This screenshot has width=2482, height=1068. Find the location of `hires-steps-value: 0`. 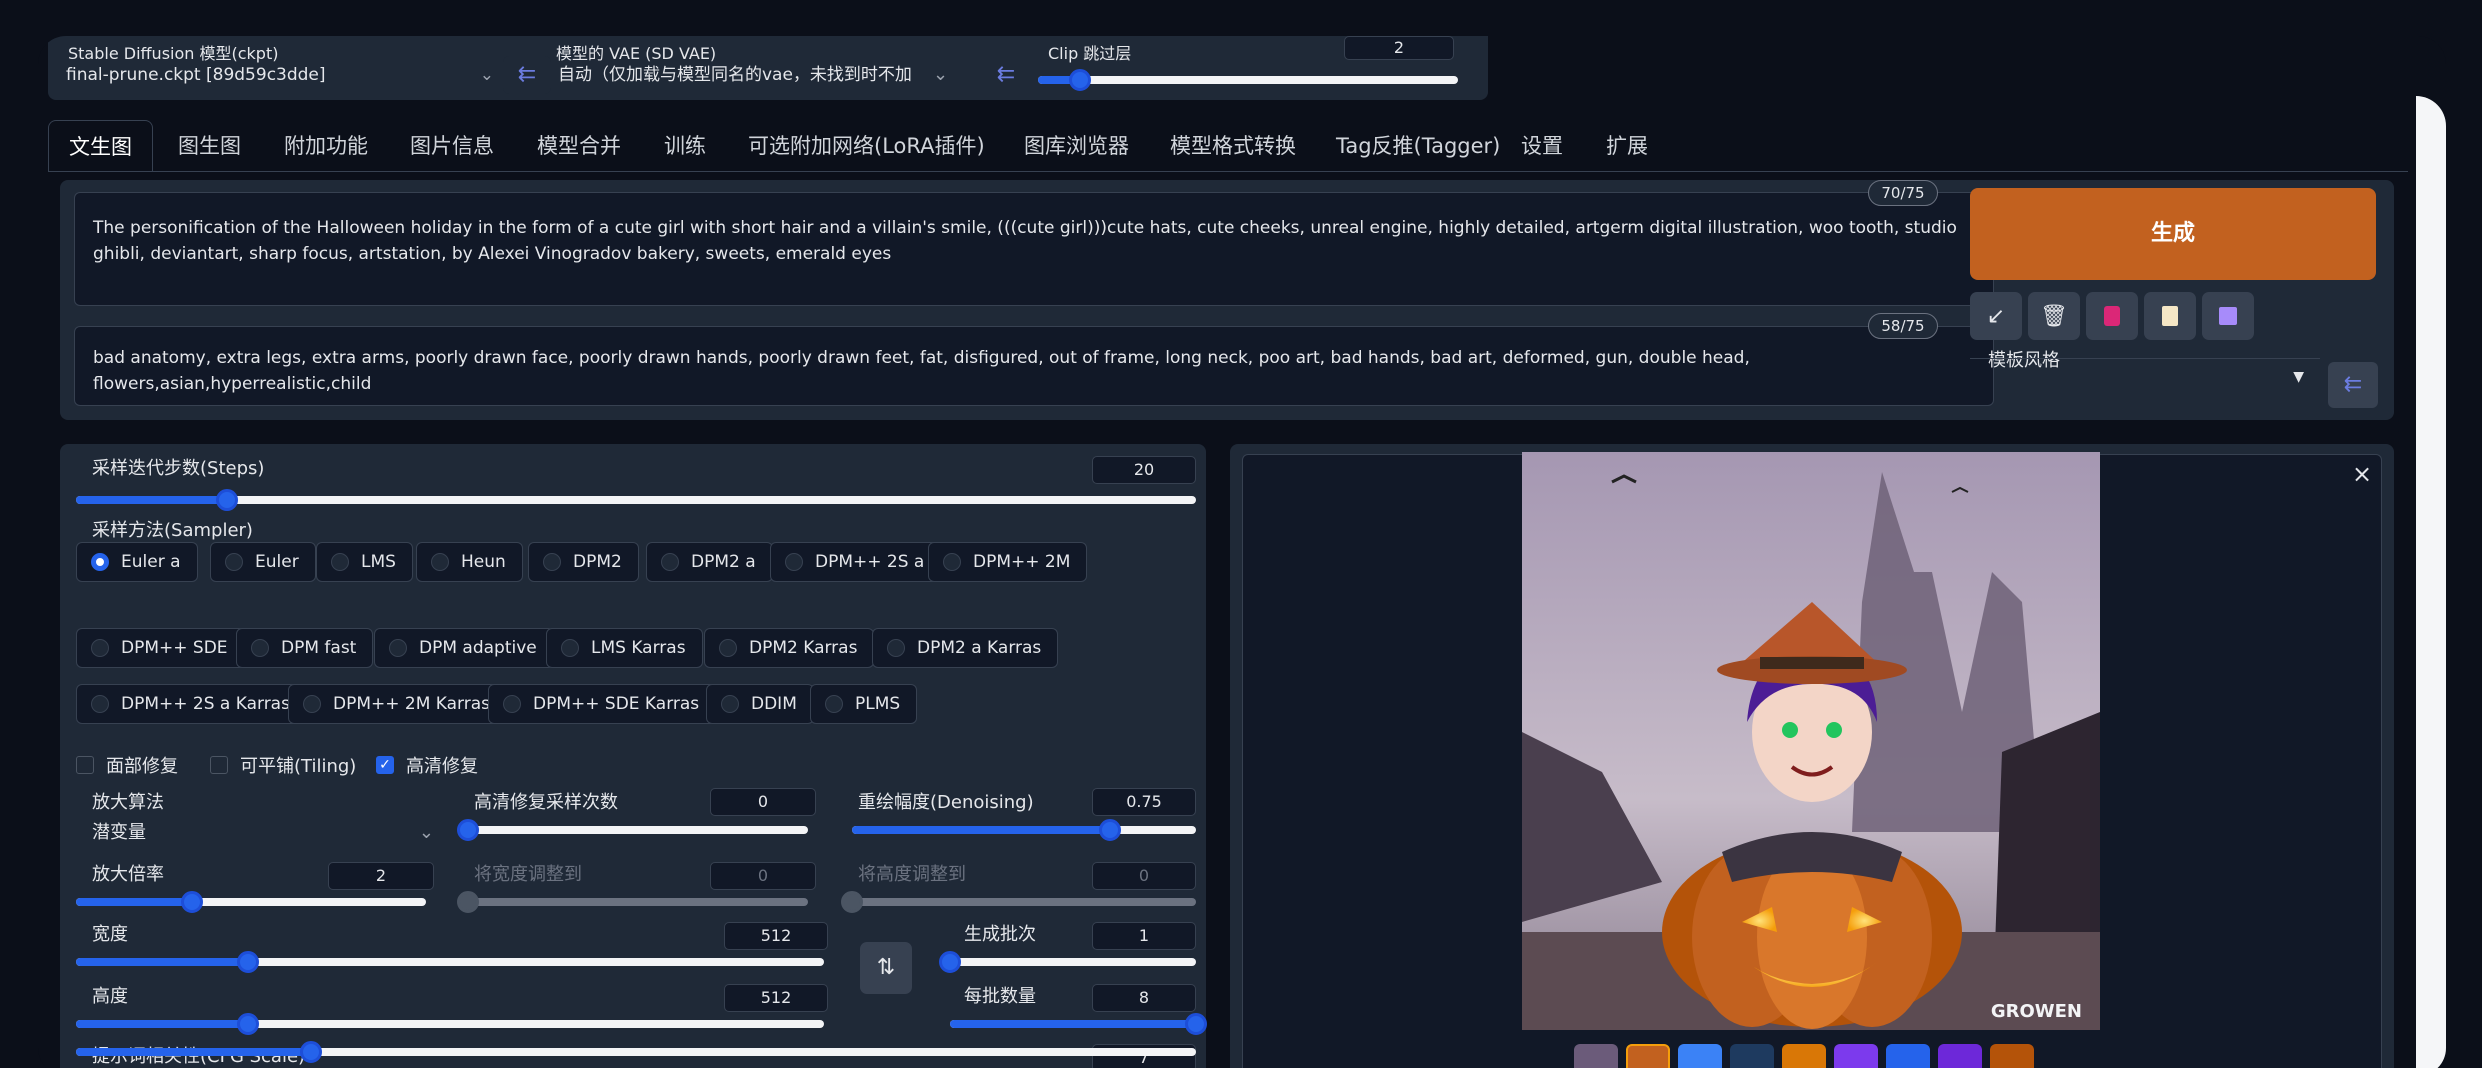

hires-steps-value: 0 is located at coordinates (763, 802).